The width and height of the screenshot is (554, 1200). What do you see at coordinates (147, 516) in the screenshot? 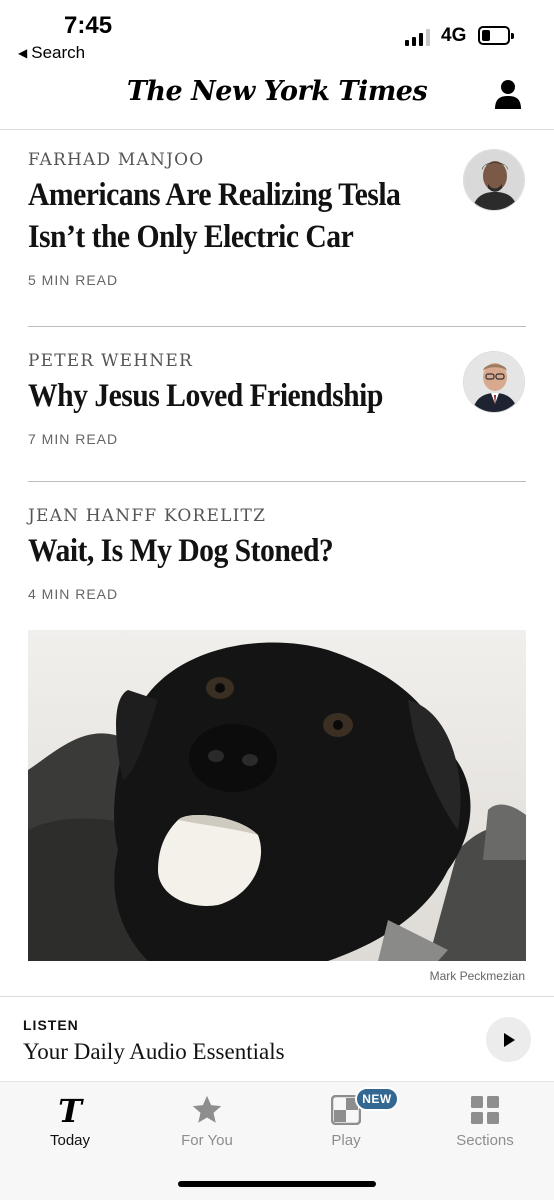
I see `article-byline: JEAN HANFF KORELITZ` at bounding box center [147, 516].